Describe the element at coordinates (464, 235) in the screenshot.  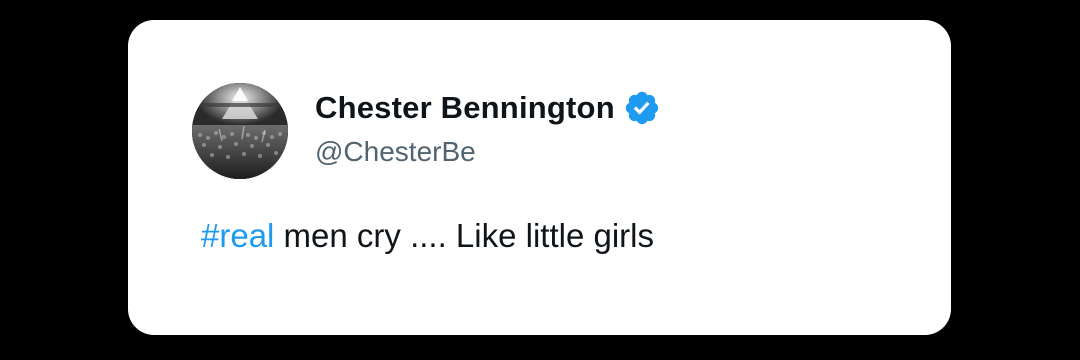
I see `tweet-body-text: men cry .... Like little girls` at that location.